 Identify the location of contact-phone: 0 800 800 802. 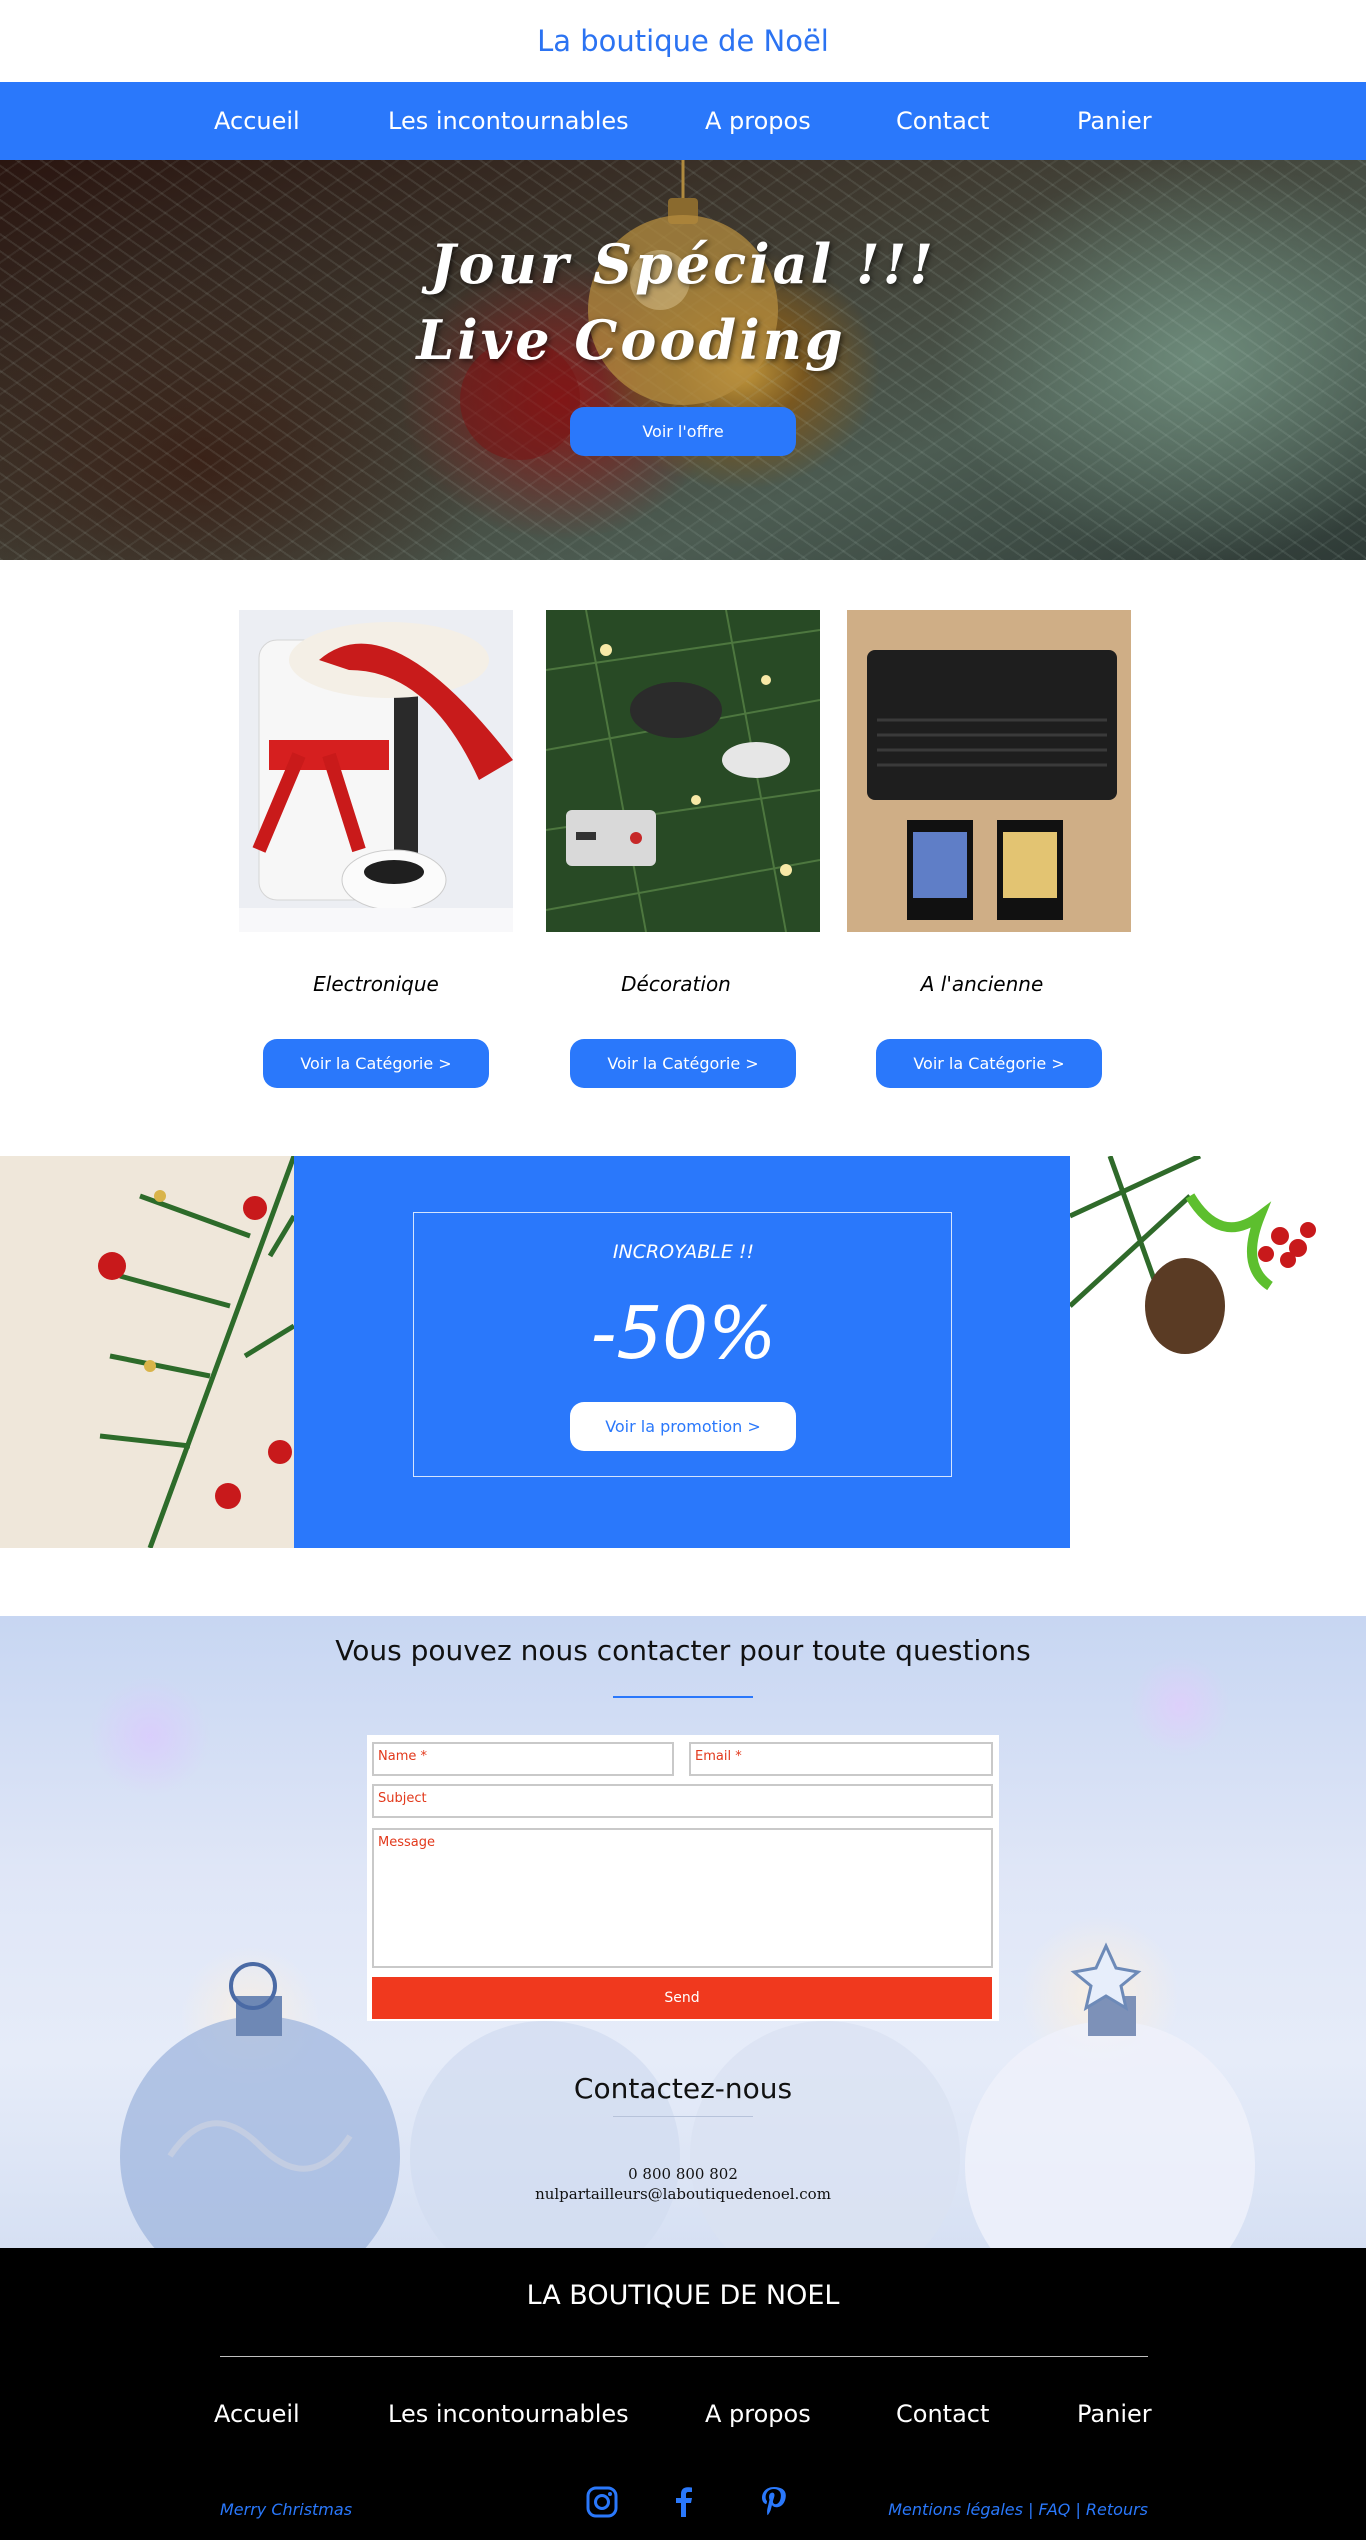
(683, 2174).